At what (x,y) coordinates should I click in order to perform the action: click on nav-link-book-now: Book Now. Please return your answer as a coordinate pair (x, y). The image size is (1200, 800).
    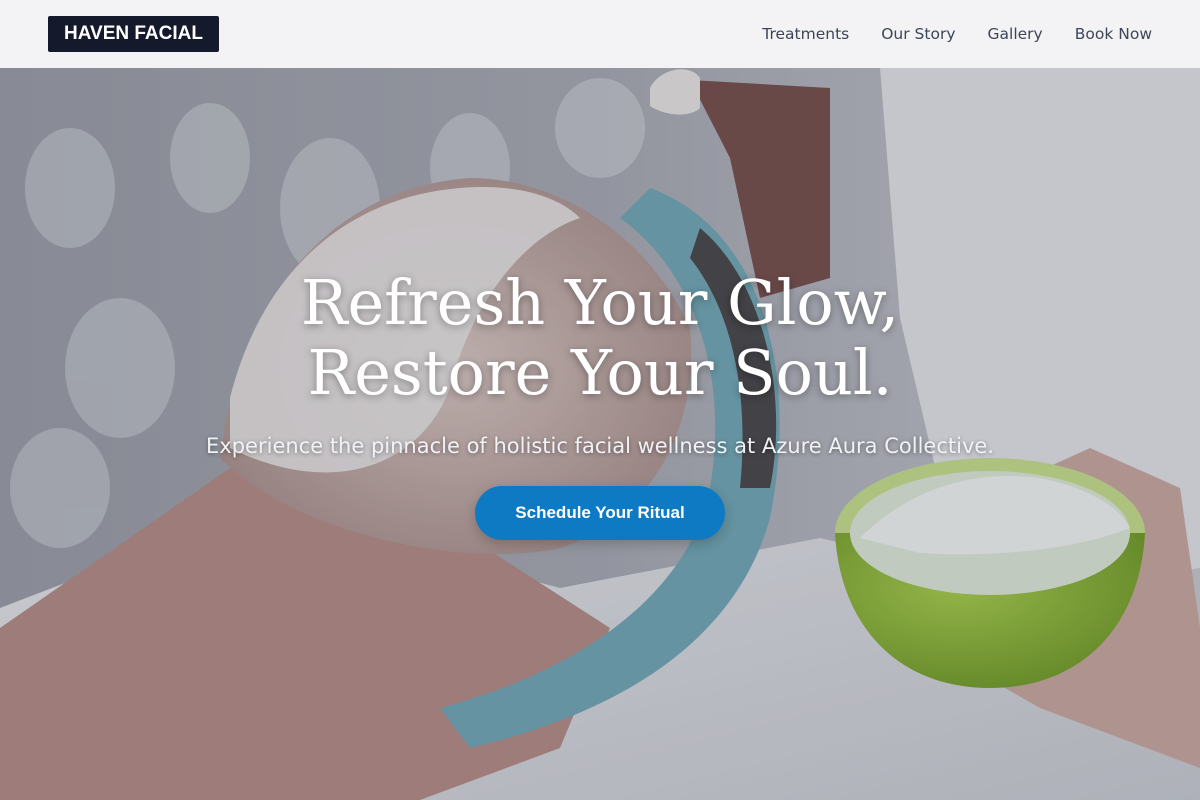
    Looking at the image, I should click on (1113, 34).